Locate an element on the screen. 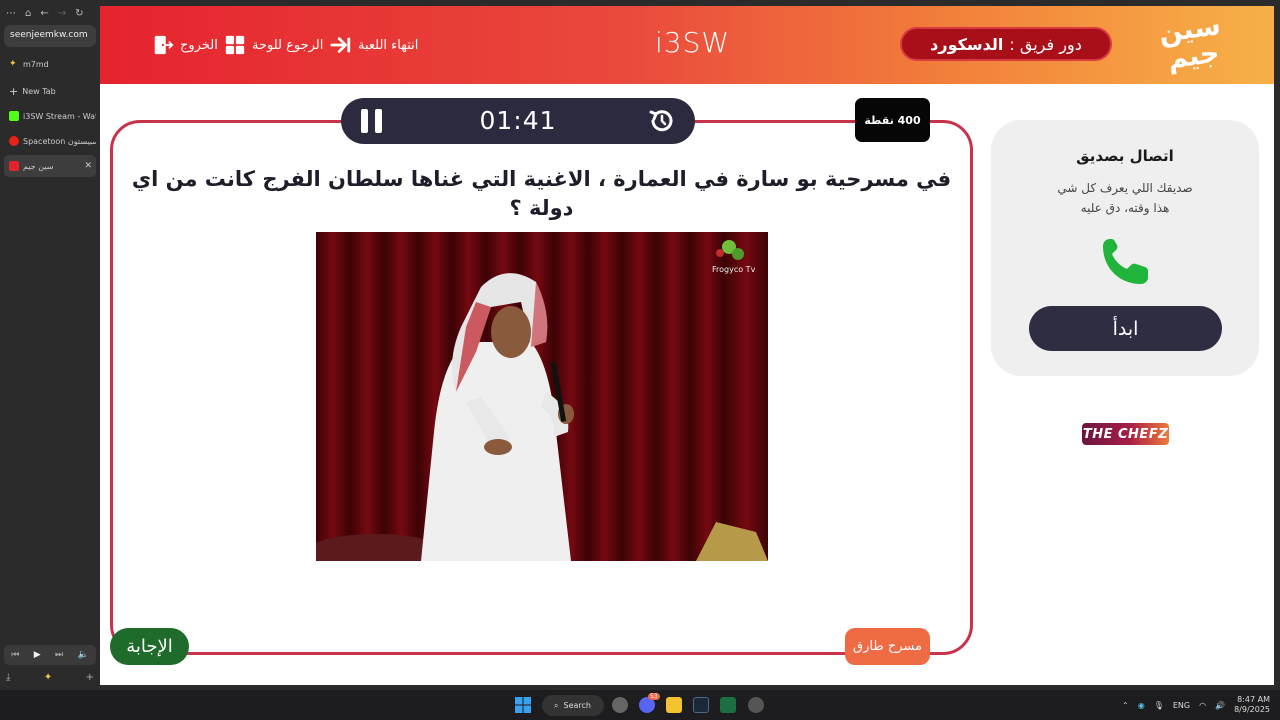  home-icon: ⌂ is located at coordinates (28, 13).